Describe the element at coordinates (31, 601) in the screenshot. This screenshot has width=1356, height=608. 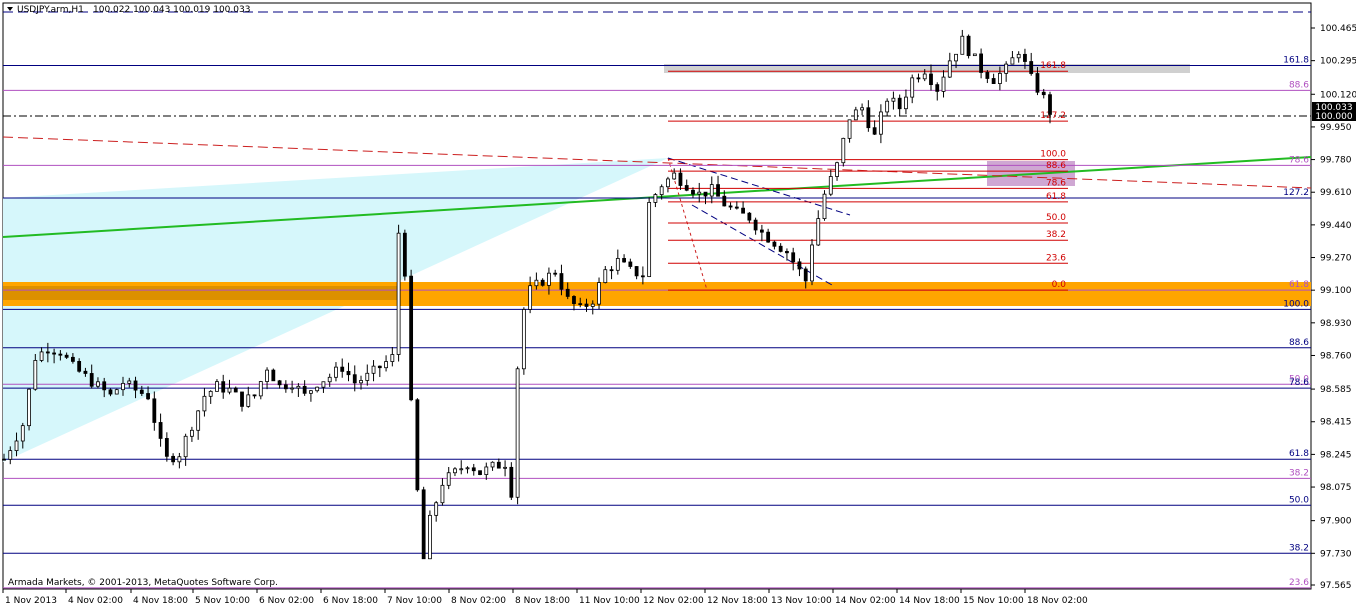
I see `x-tick-label: 1 Nov 2013` at that location.